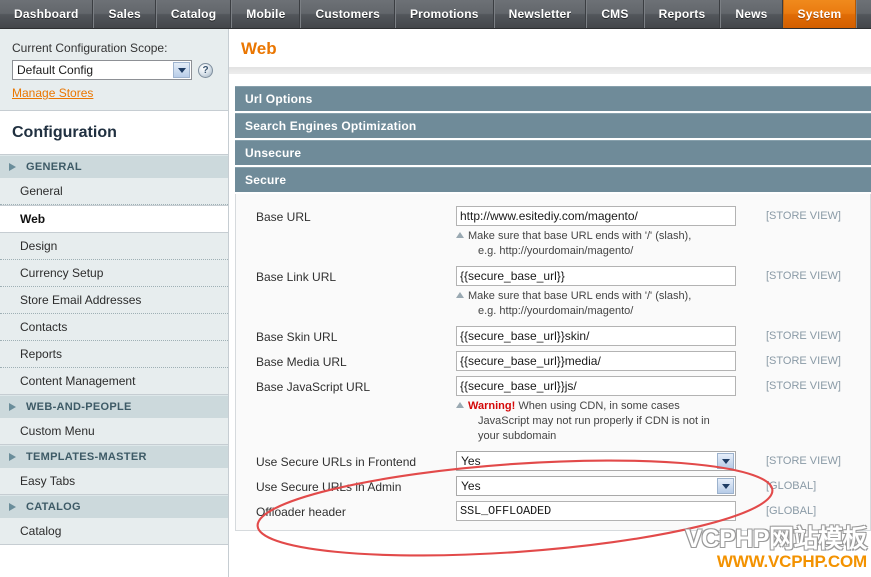  I want to click on nav-item-system: System, so click(819, 14).